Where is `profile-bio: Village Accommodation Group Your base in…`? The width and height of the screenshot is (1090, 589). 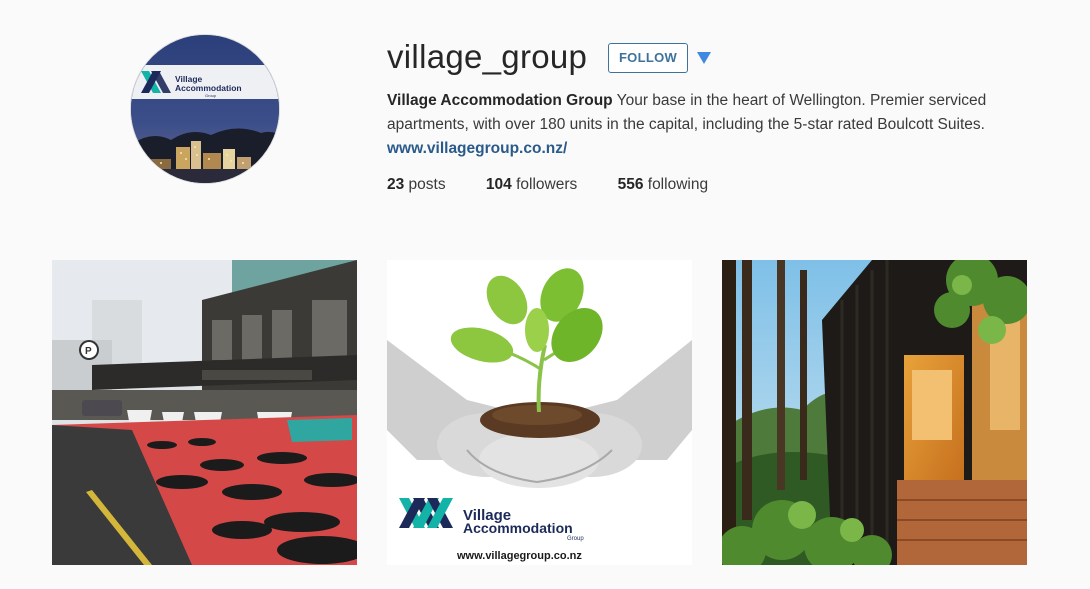
profile-bio: Village Accommodation Group Your base in… is located at coordinates (712, 125).